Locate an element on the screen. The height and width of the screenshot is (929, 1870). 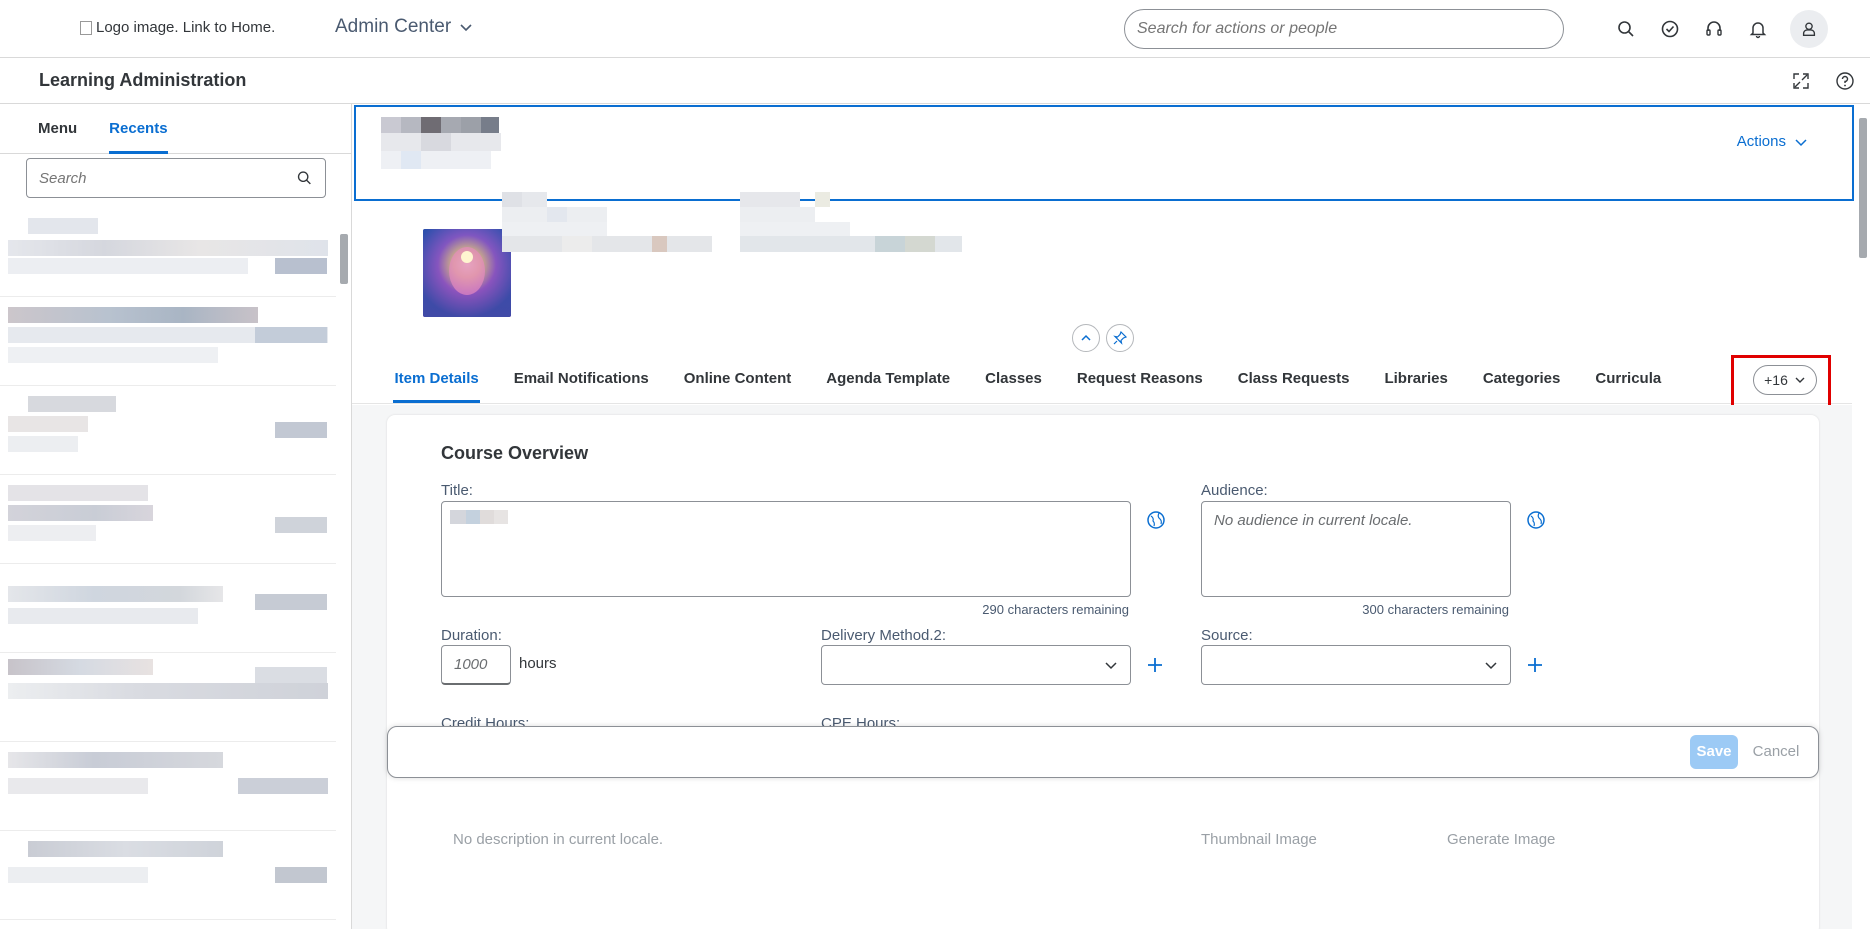
pin-header-button is located at coordinates (1120, 338).